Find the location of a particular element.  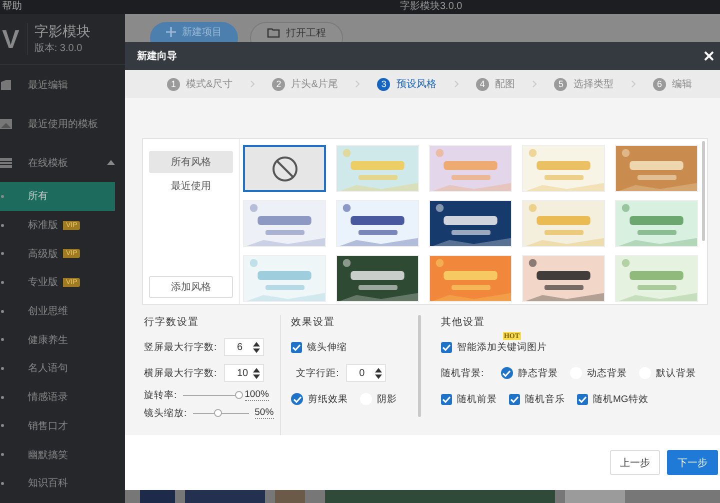

section-title: 行字数设置 is located at coordinates (172, 323).